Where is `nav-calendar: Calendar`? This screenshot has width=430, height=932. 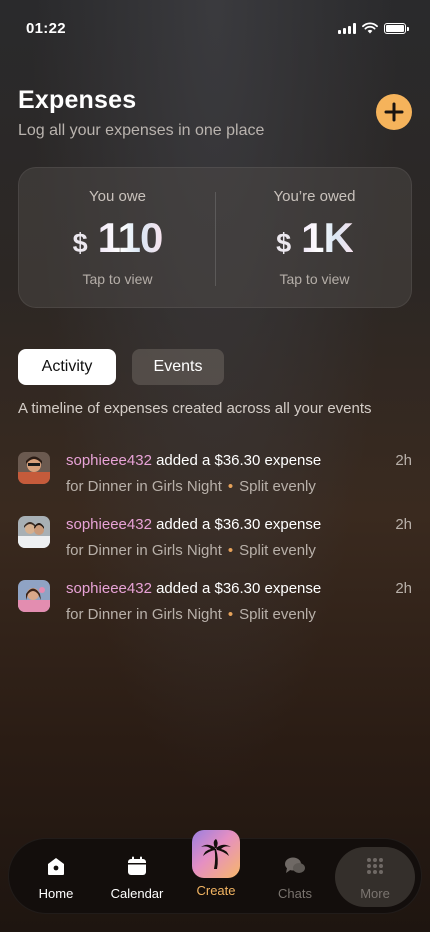 nav-calendar: Calendar is located at coordinates (137, 877).